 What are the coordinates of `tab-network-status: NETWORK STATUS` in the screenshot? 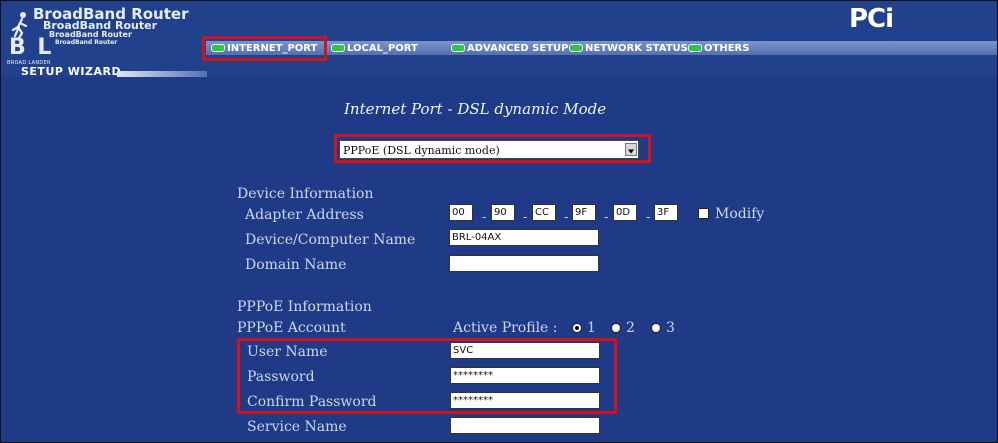 It's located at (628, 48).